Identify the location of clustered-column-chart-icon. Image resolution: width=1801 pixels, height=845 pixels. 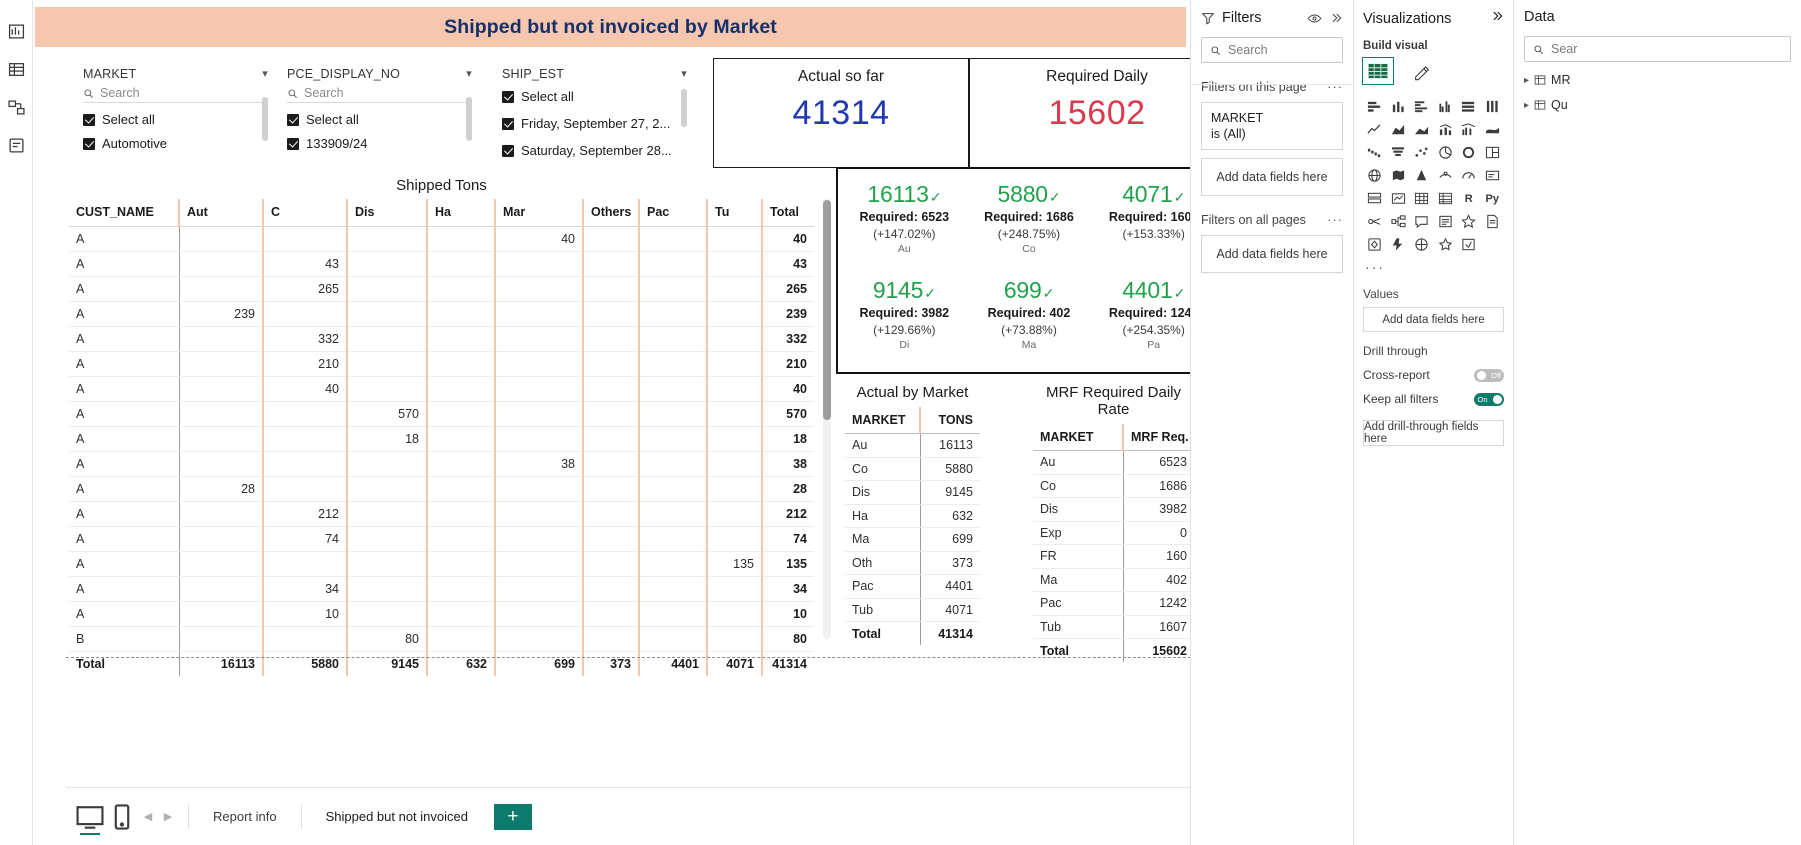
(1446, 106).